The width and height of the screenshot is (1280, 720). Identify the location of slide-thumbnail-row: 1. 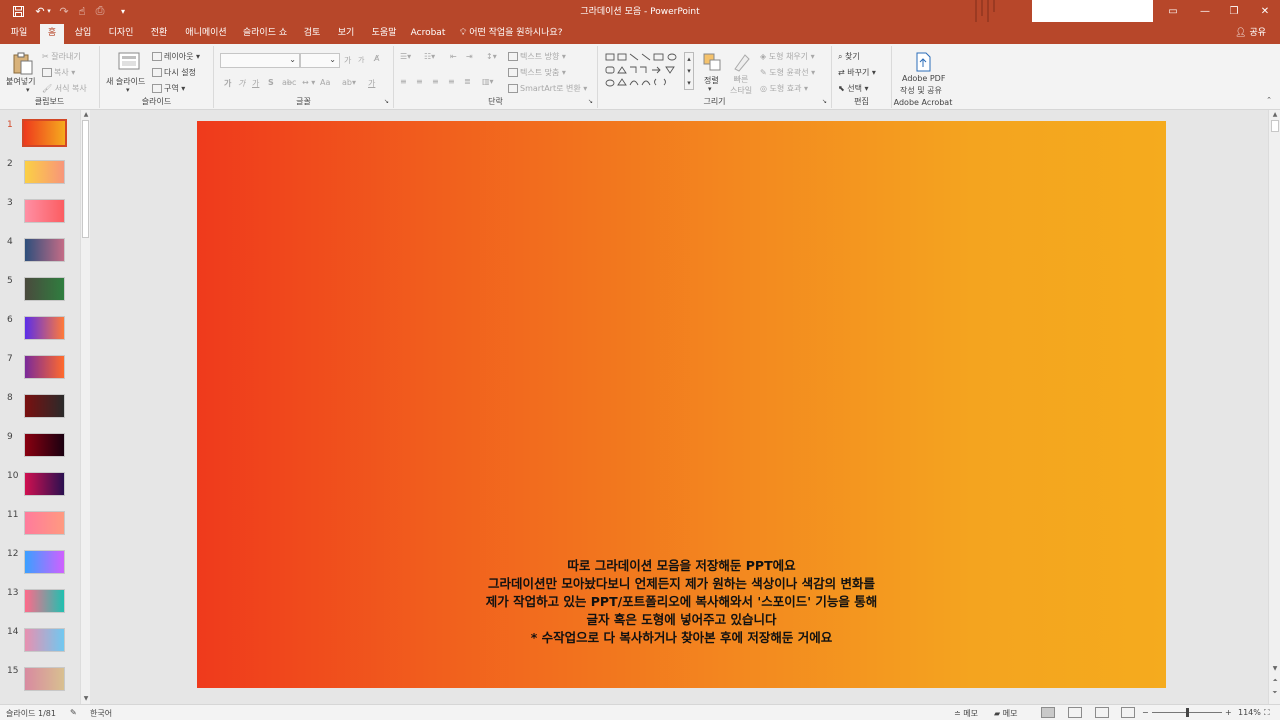
(40, 139).